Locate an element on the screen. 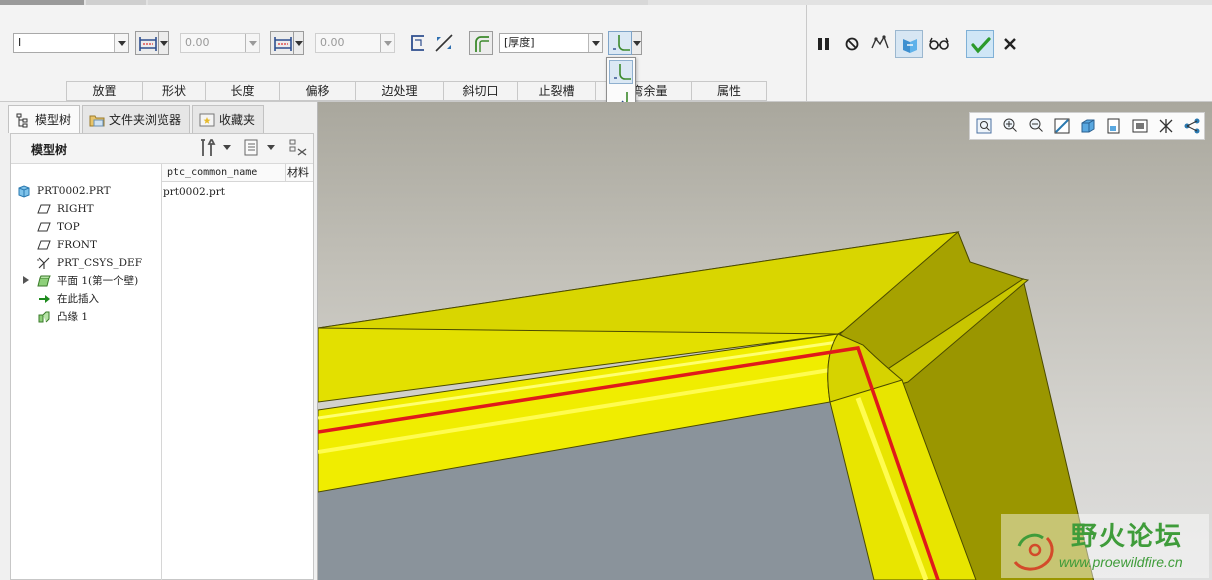 The image size is (1212, 580). width-type-icon is located at coordinates (148, 44).